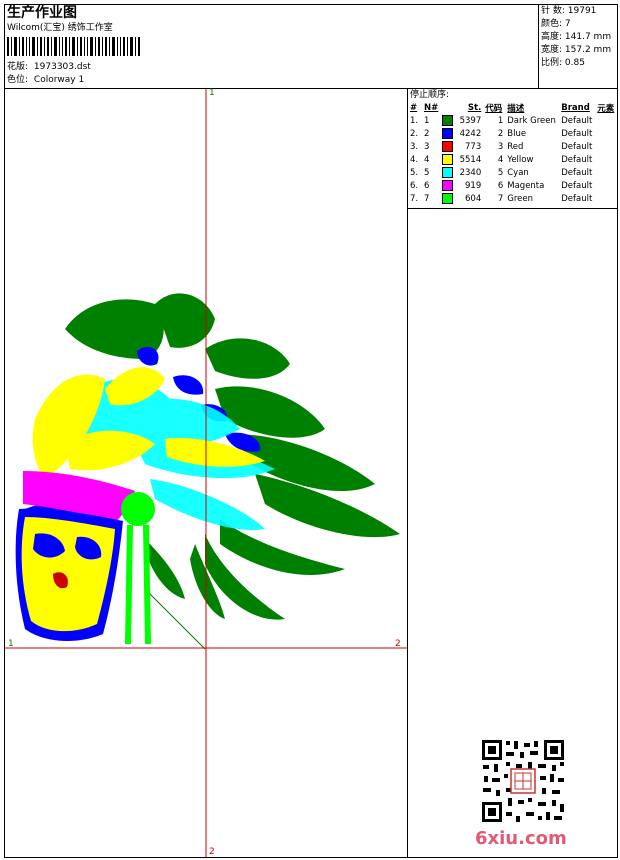 Image resolution: width=620 pixels, height=860 pixels. Describe the element at coordinates (414, 120) in the screenshot. I see `row-index: 1.` at that location.